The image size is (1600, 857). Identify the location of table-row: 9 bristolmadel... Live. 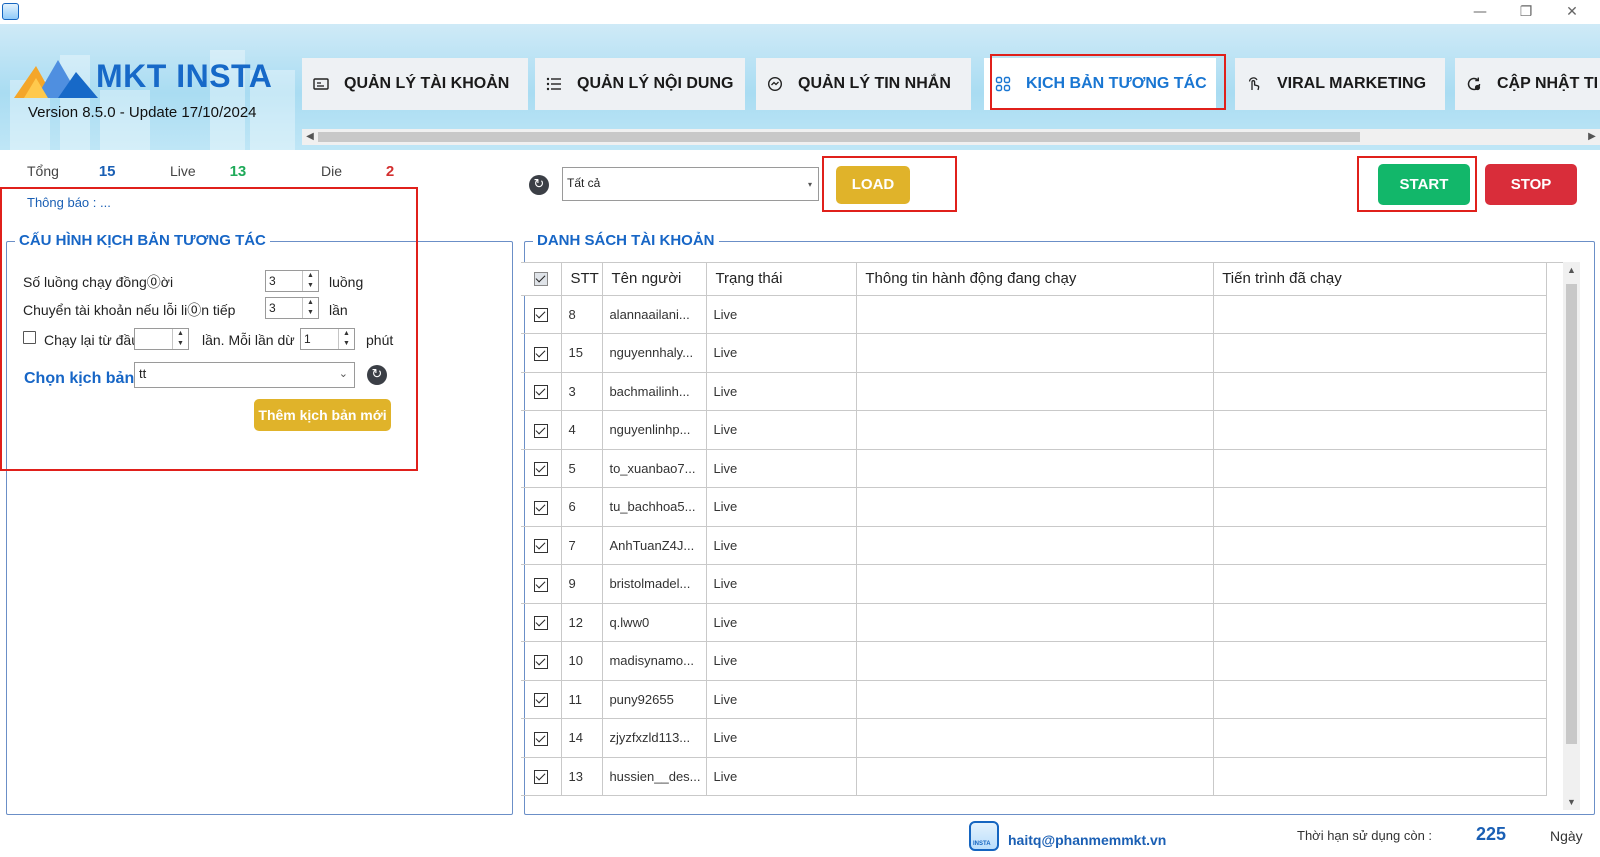
(1034, 584).